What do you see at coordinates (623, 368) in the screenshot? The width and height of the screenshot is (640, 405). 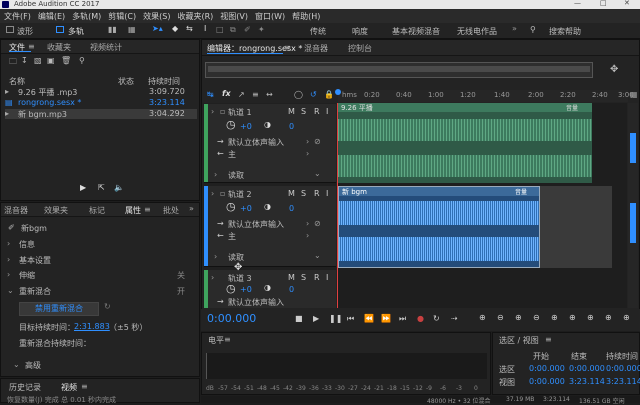 I see `selection-duration: 0:00.000` at bounding box center [623, 368].